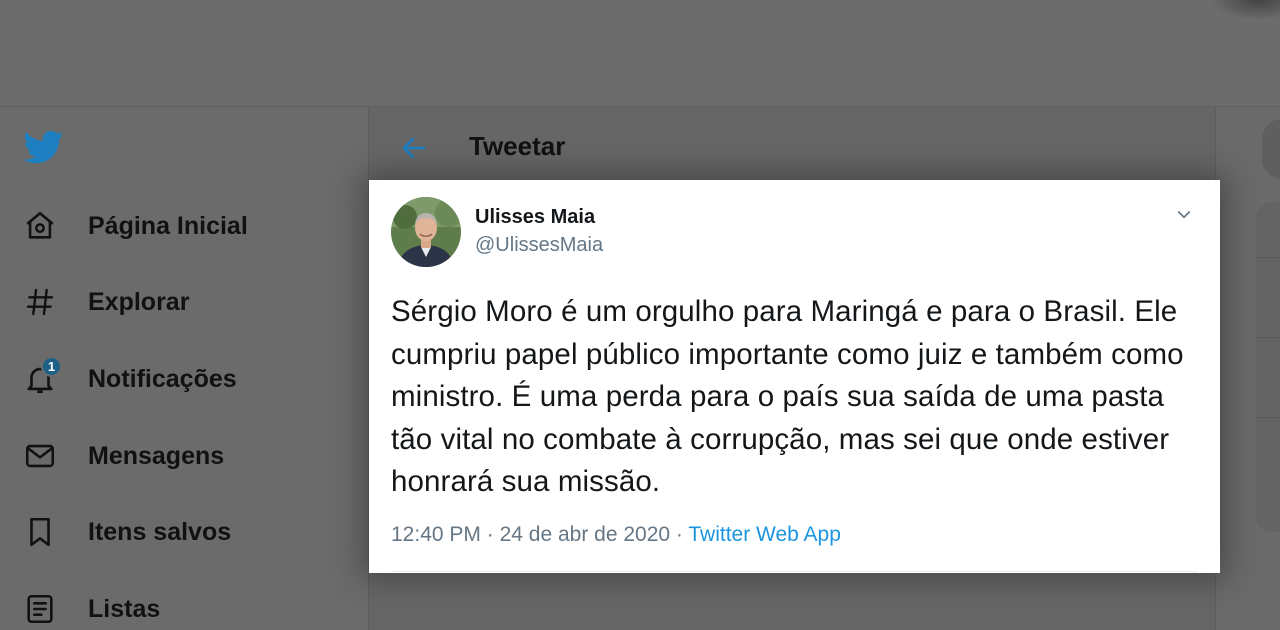 The width and height of the screenshot is (1280, 630). What do you see at coordinates (414, 148) in the screenshot?
I see `arrow-left-icon` at bounding box center [414, 148].